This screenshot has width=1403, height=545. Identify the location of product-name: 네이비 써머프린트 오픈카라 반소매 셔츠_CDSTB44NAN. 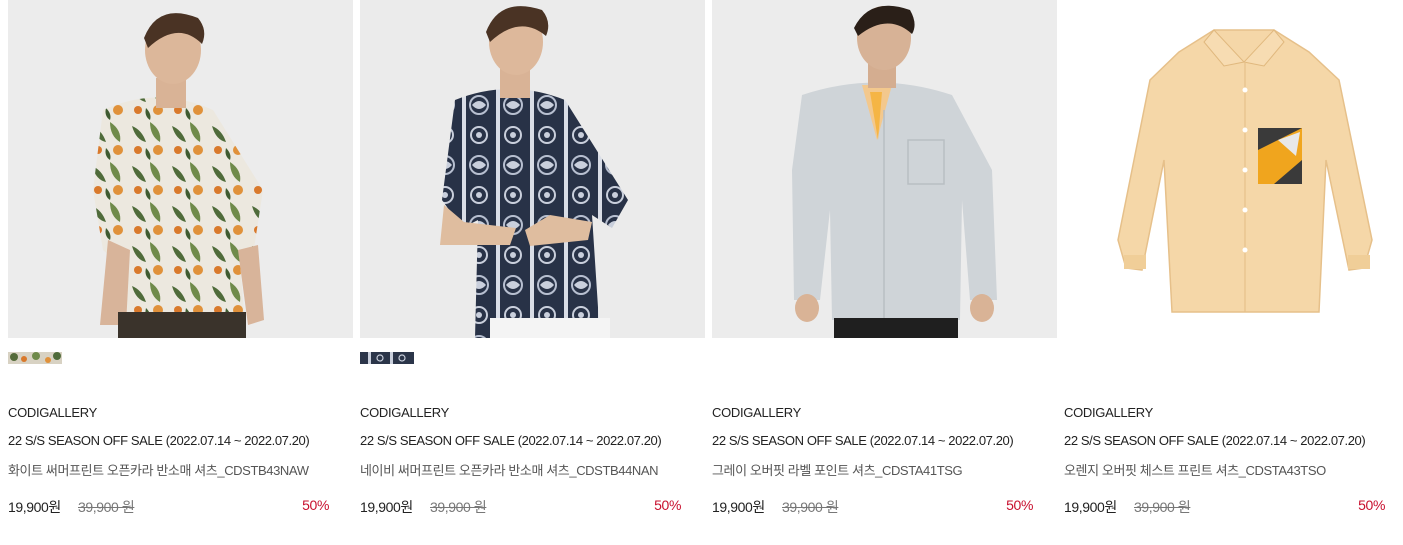
(509, 469).